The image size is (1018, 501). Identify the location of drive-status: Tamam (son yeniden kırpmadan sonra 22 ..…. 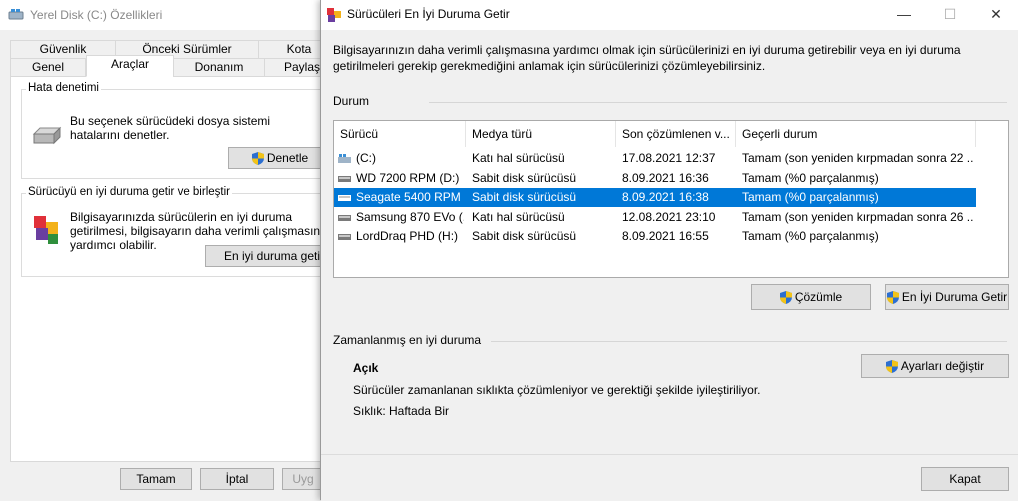
(858, 158).